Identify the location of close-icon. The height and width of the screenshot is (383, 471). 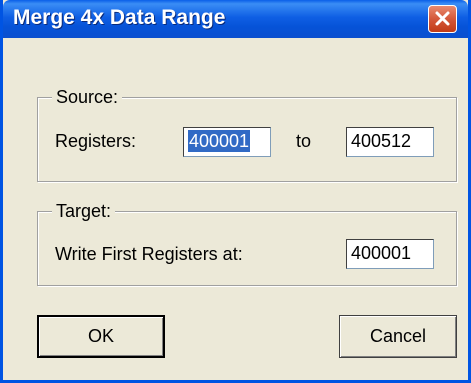
(442, 18).